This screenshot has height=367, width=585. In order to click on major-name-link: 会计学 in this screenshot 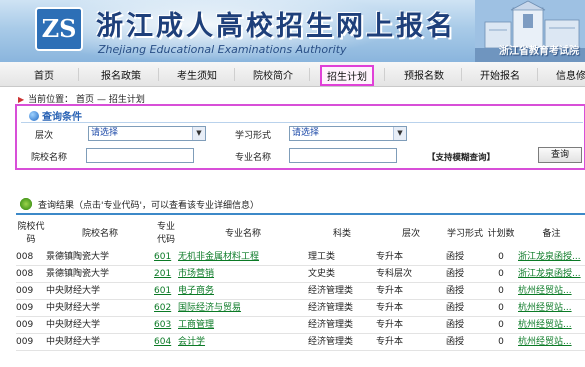, I will do `click(243, 342)`.